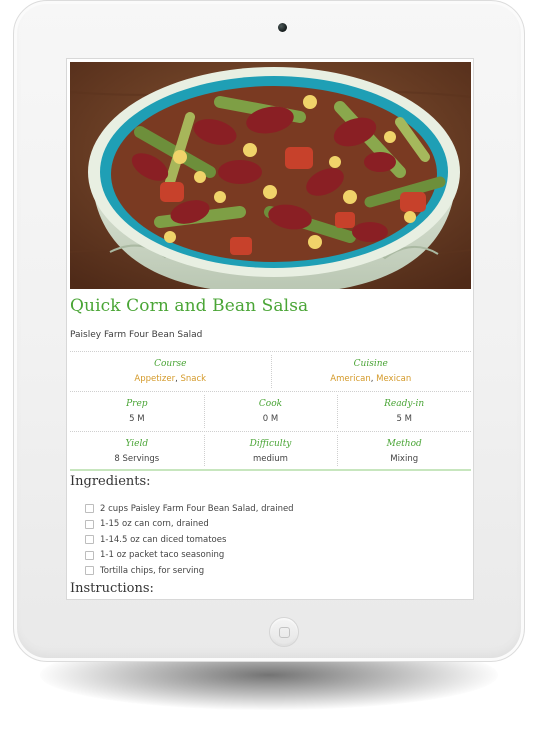  Describe the element at coordinates (170, 364) in the screenshot. I see `meta-label: Course` at that location.